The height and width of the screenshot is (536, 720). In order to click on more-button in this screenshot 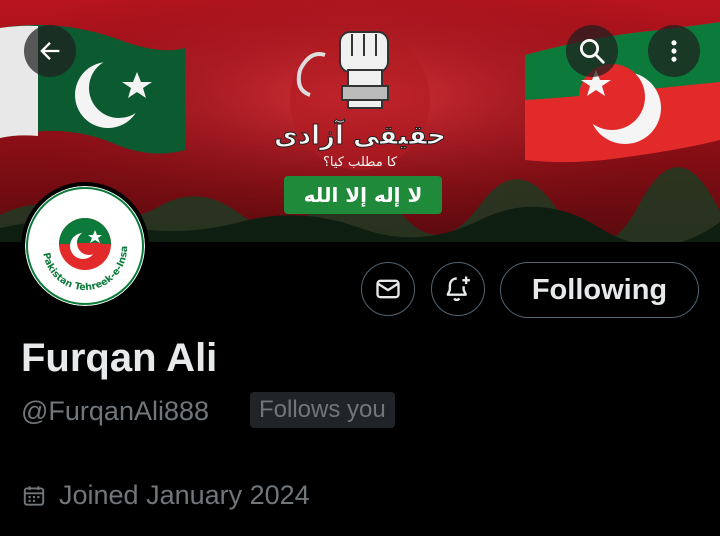, I will do `click(674, 51)`.